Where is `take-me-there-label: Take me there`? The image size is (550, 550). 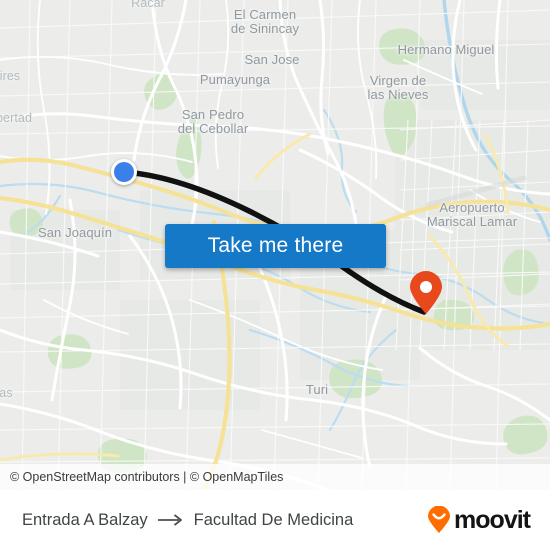
take-me-there-label: Take me there is located at coordinates (275, 245).